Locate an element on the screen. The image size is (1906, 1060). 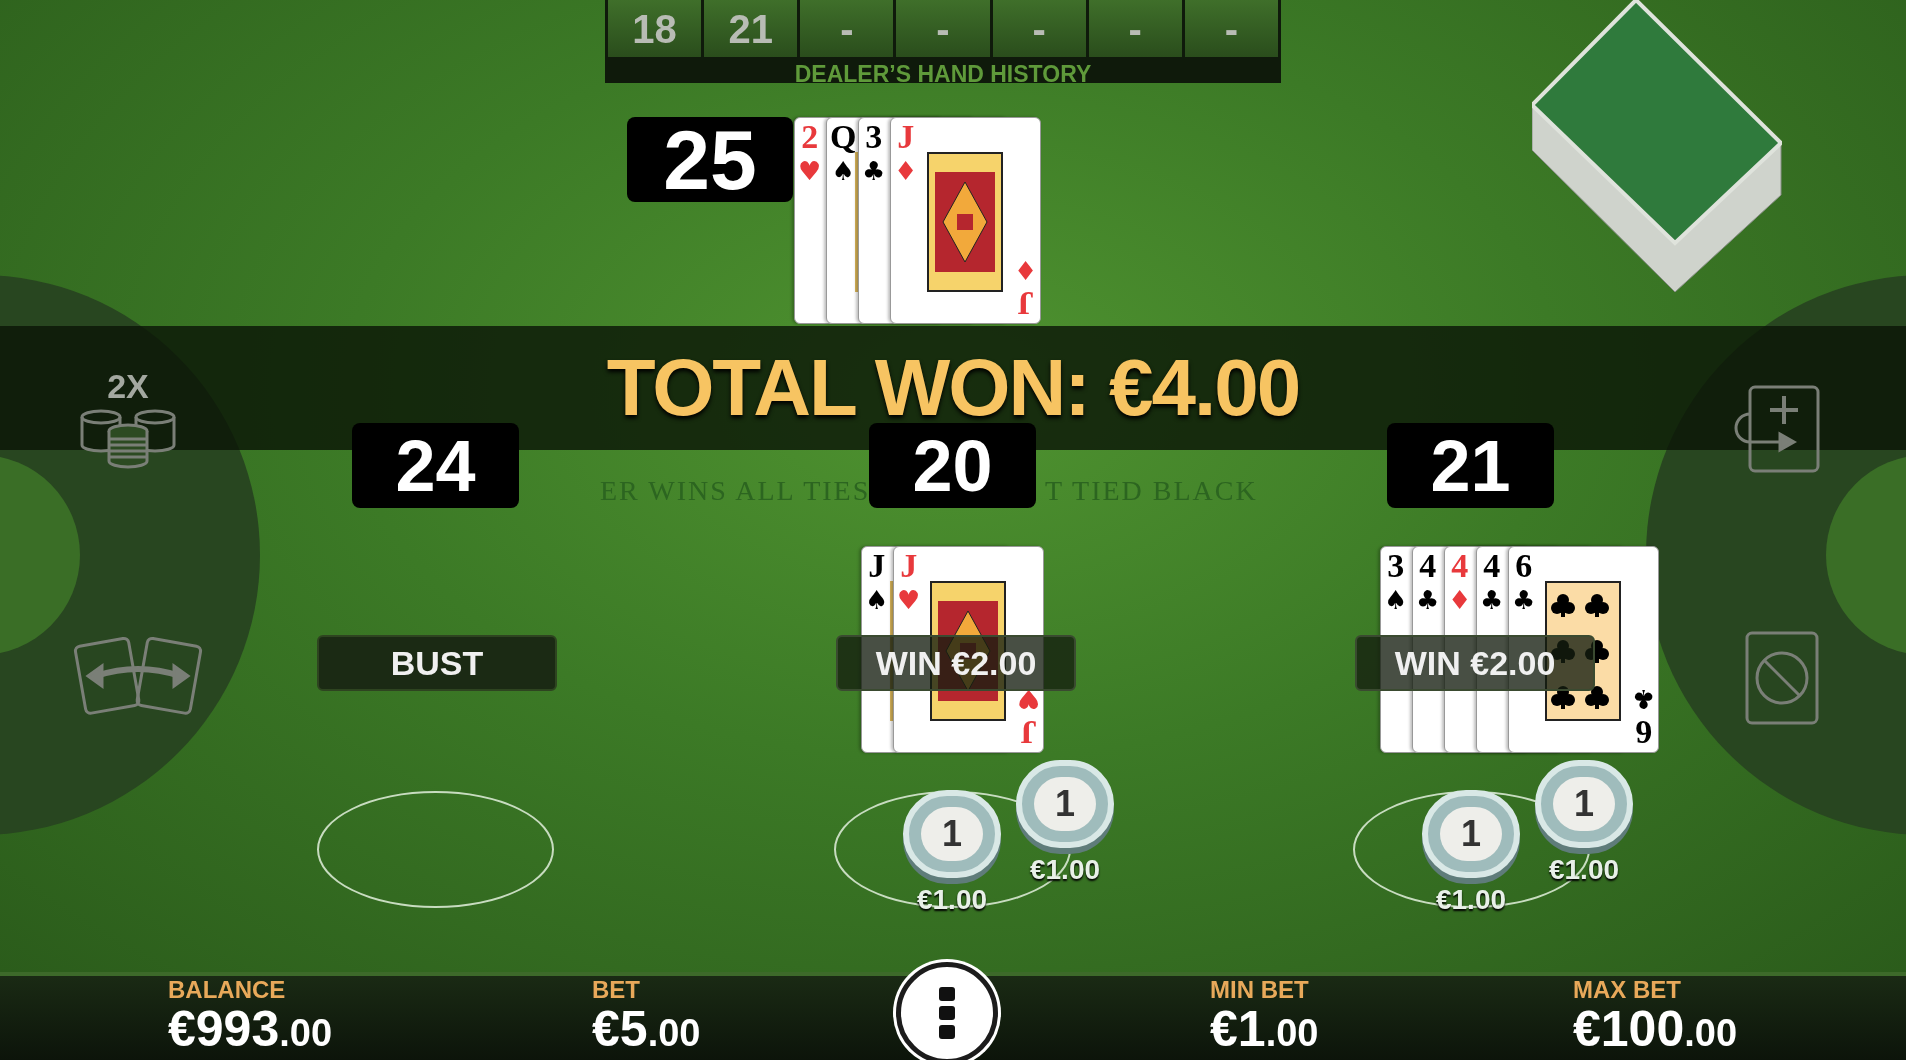
history-label: DEALER’S HAND HISTORY is located at coordinates (943, 74).